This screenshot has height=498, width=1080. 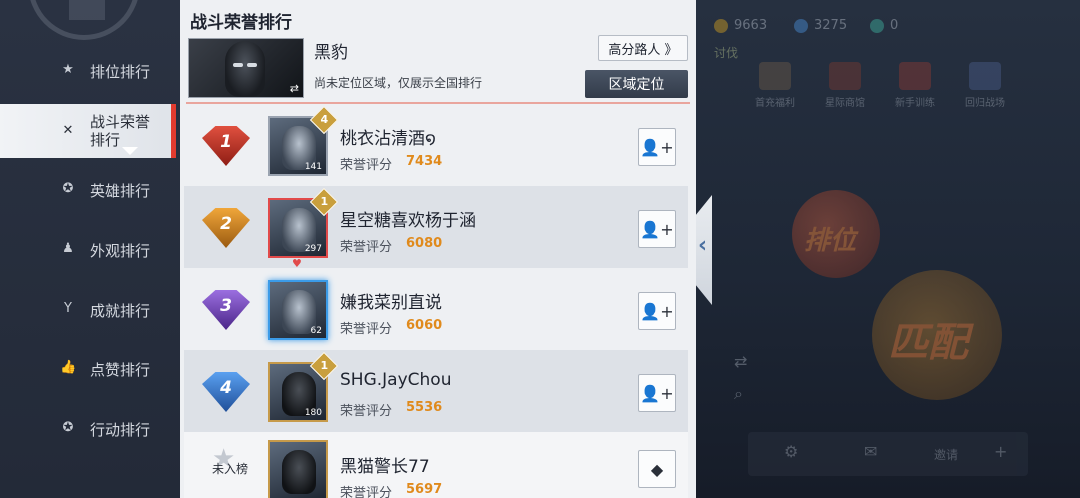 I want to click on rank-badge: 4, so click(x=226, y=392).